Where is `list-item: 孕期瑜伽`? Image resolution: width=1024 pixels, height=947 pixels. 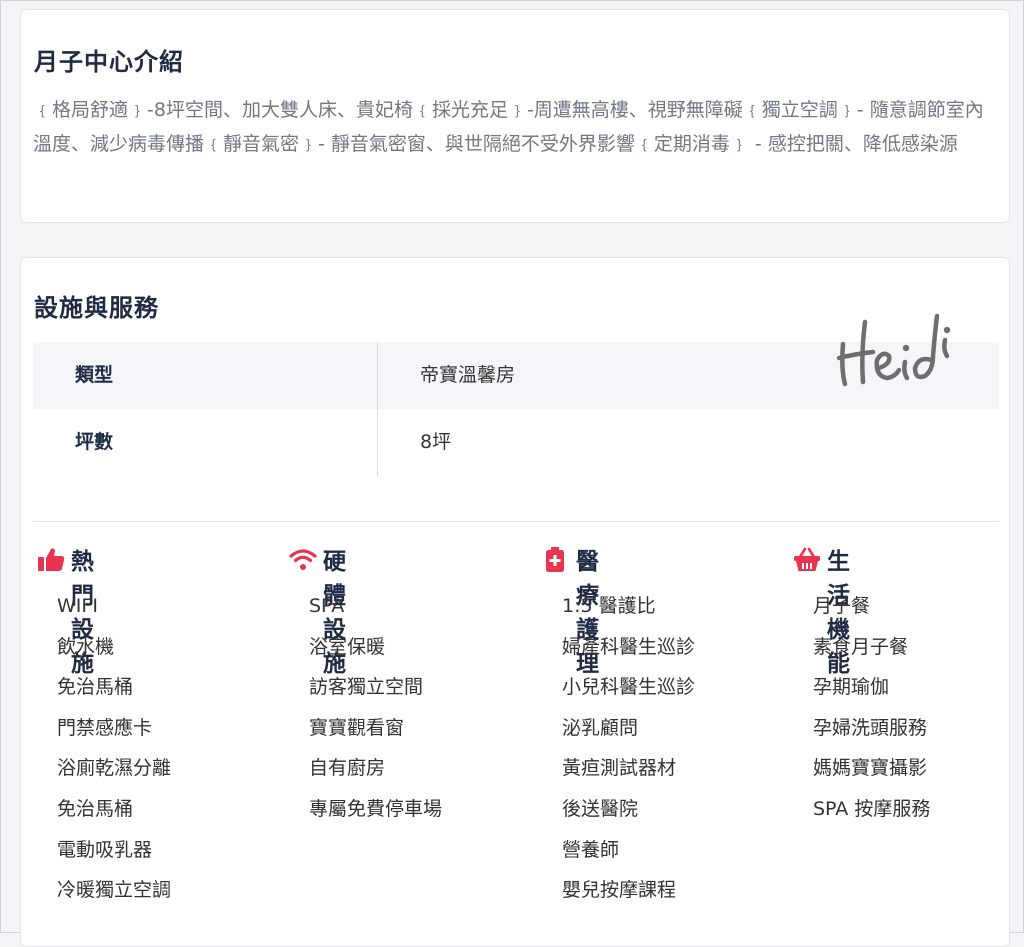 list-item: 孕期瑜伽 is located at coordinates (851, 687).